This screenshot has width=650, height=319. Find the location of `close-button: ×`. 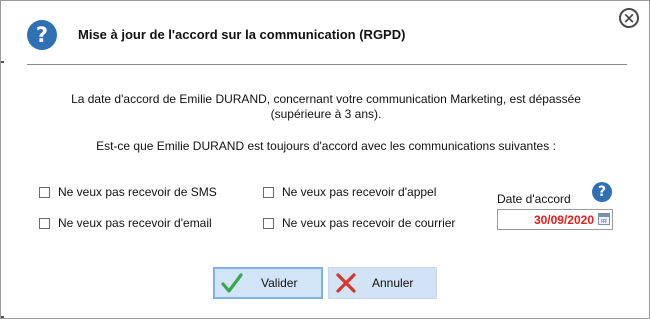

close-button: × is located at coordinates (629, 18).